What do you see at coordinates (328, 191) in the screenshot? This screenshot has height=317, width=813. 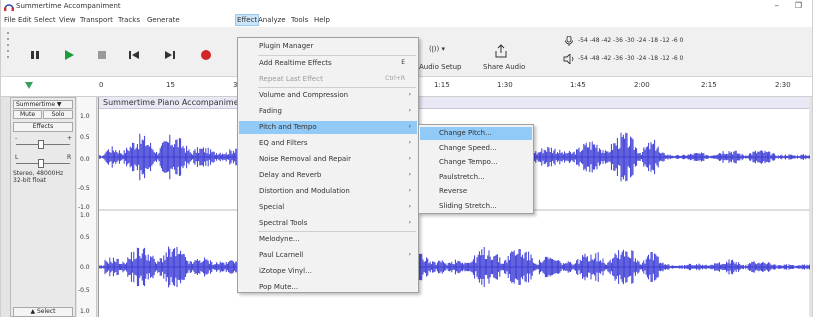 I see `effect-menu-item: Distortion and Modulation ›` at bounding box center [328, 191].